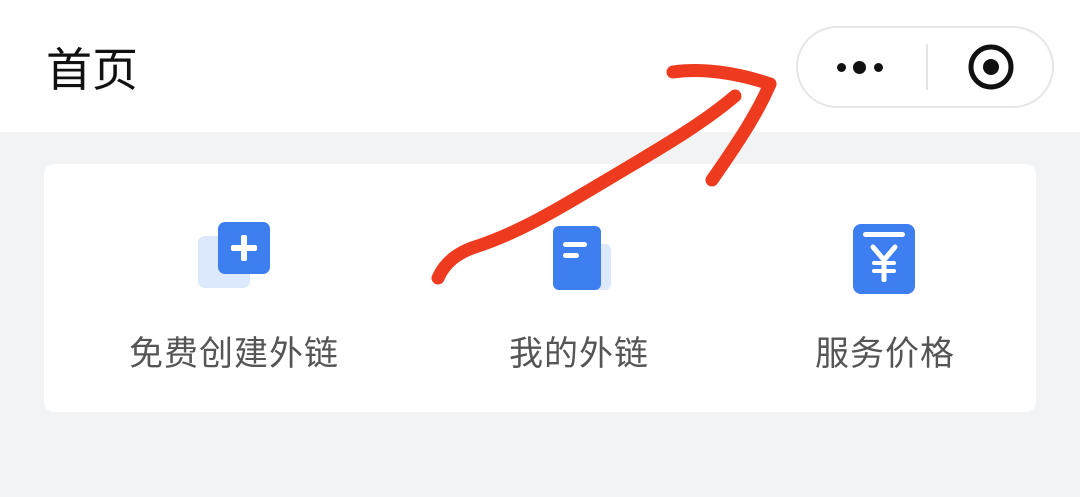  I want to click on page-title: 首页, so click(92, 70).